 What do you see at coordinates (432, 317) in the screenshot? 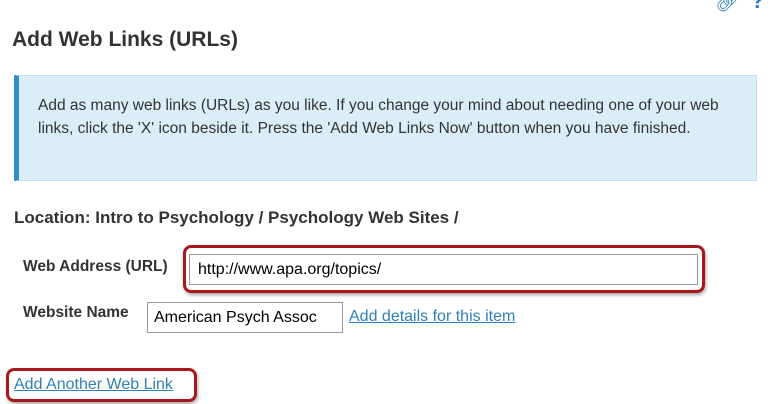
I see `add-details-link: Add details for this item` at bounding box center [432, 317].